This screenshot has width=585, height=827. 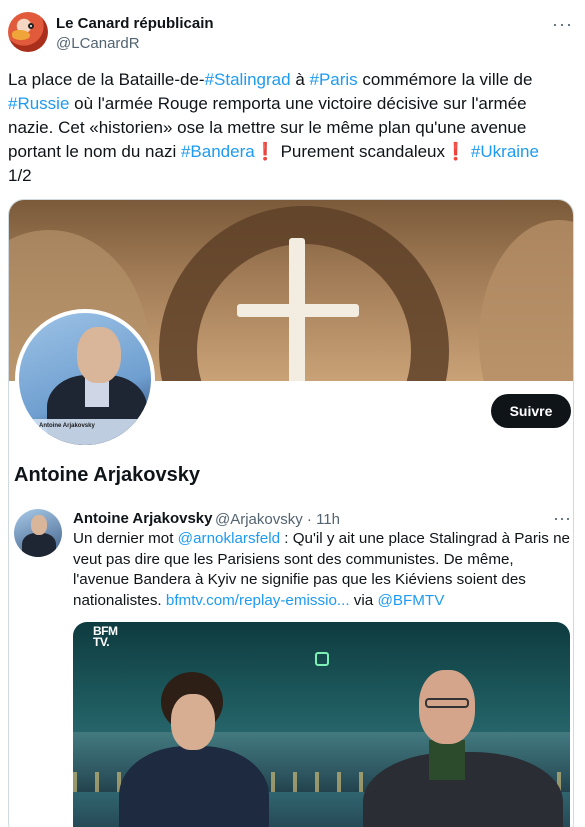 I want to click on mention-arnoklarsfeld: @arnoklarsfeld, so click(x=229, y=538).